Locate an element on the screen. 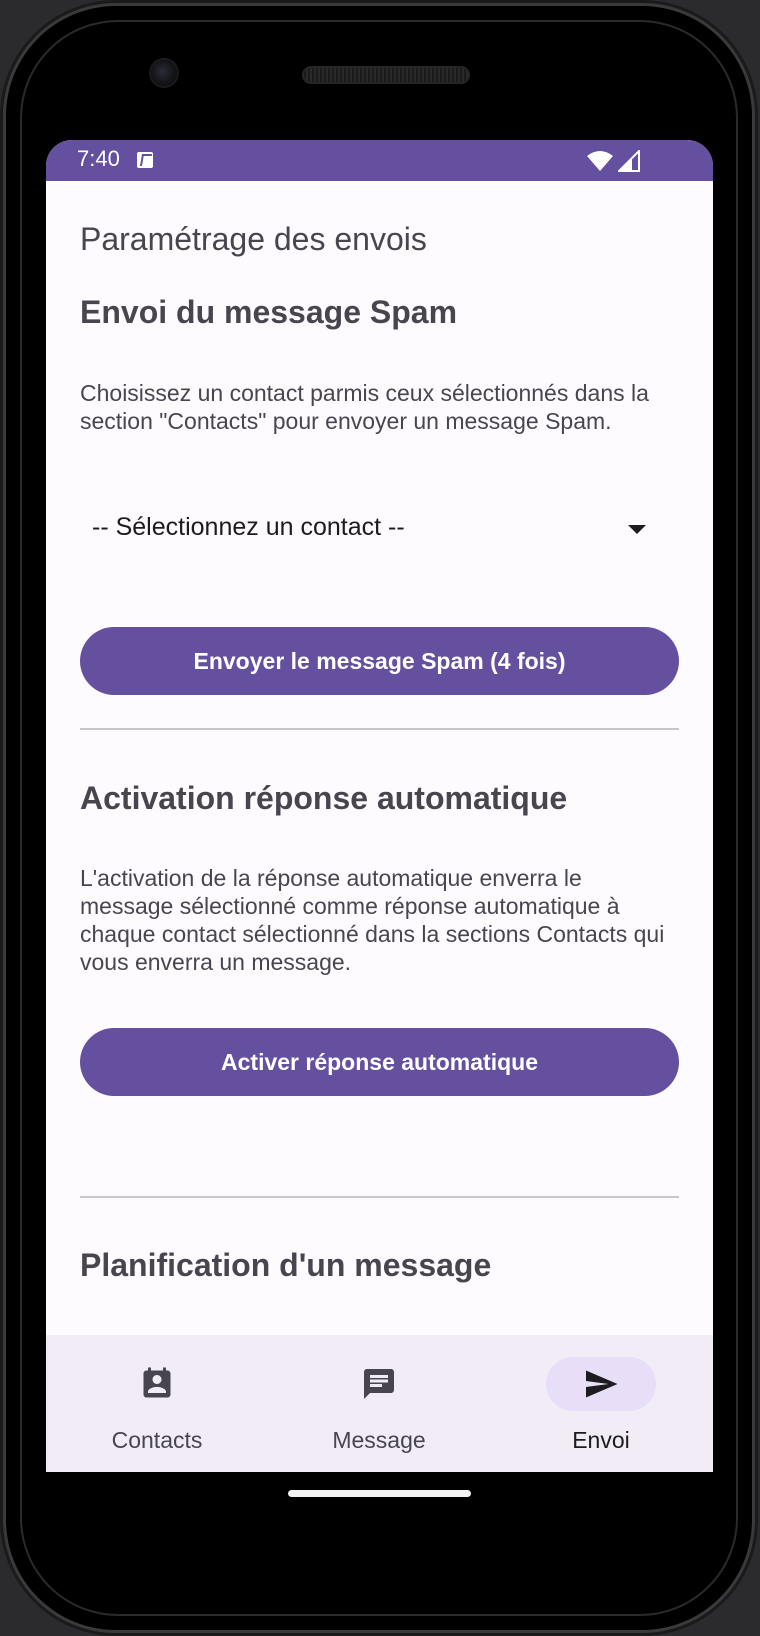 This screenshot has height=1636, width=760. contact-select: -- Sélectionnez un contact -- is located at coordinates (363, 527).